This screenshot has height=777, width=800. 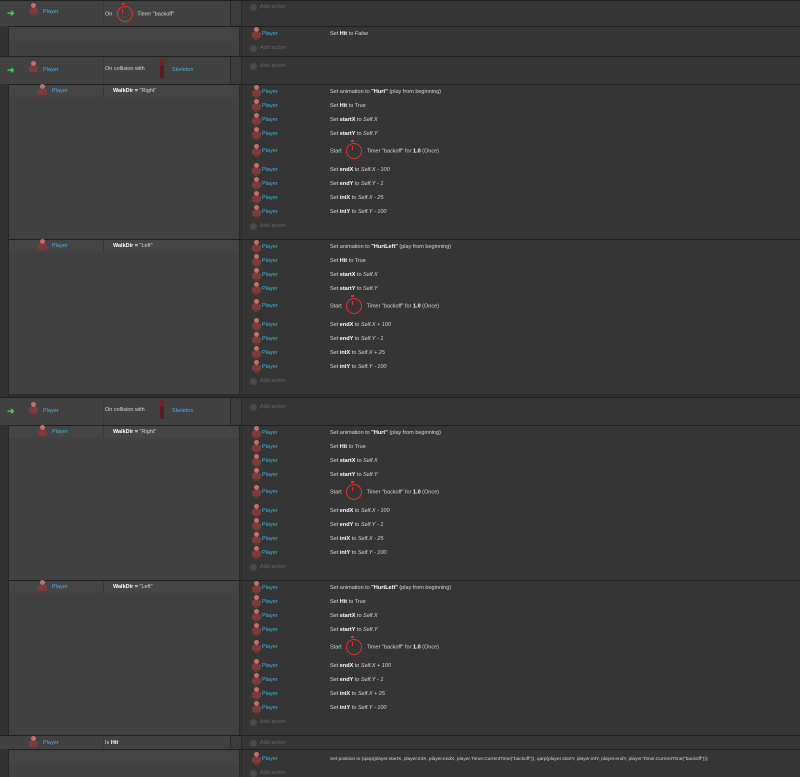 What do you see at coordinates (521, 34) in the screenshot?
I see `action-row: Player Set Hit to False` at bounding box center [521, 34].